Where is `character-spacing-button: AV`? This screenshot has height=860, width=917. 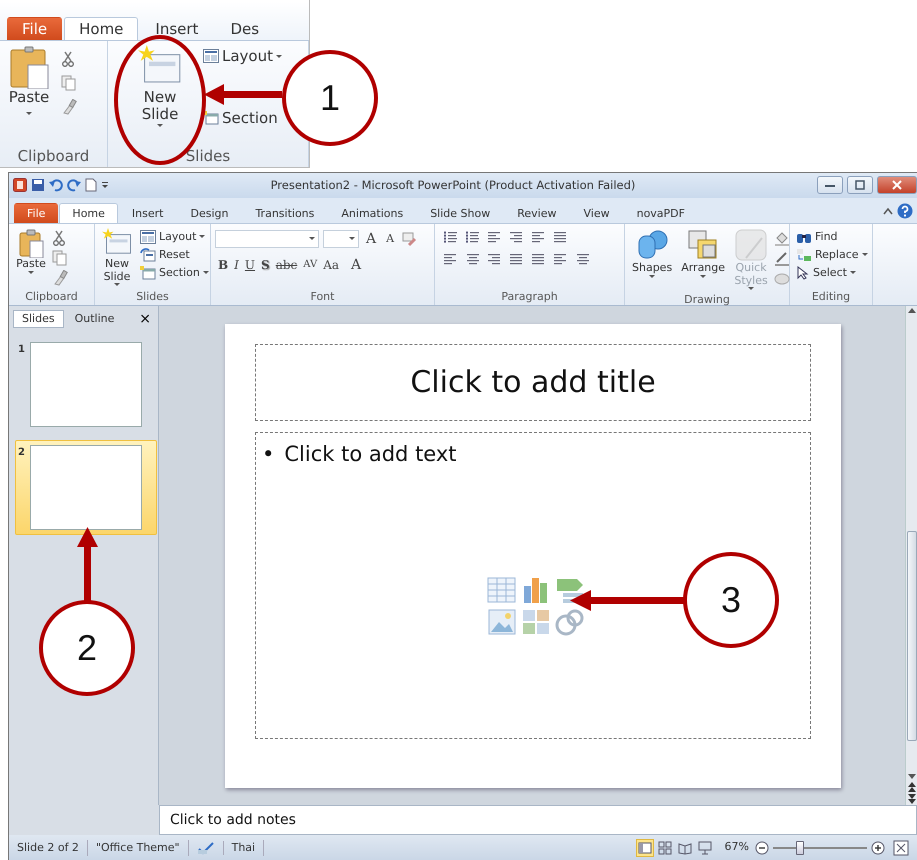 character-spacing-button: AV is located at coordinates (310, 265).